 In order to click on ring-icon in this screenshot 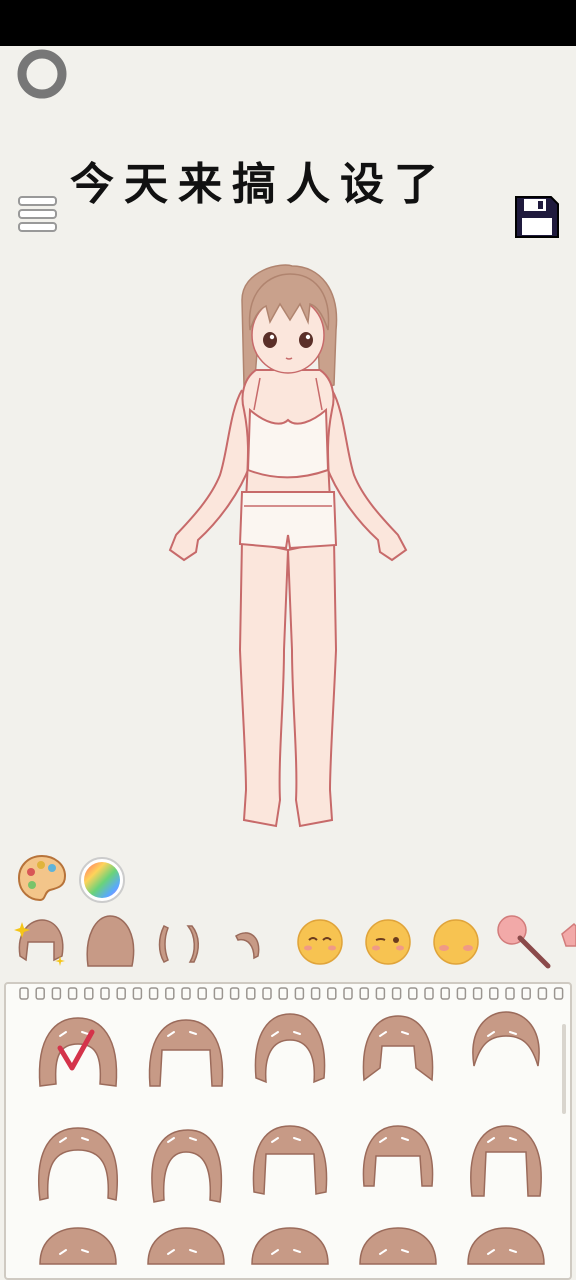, I will do `click(42, 74)`.